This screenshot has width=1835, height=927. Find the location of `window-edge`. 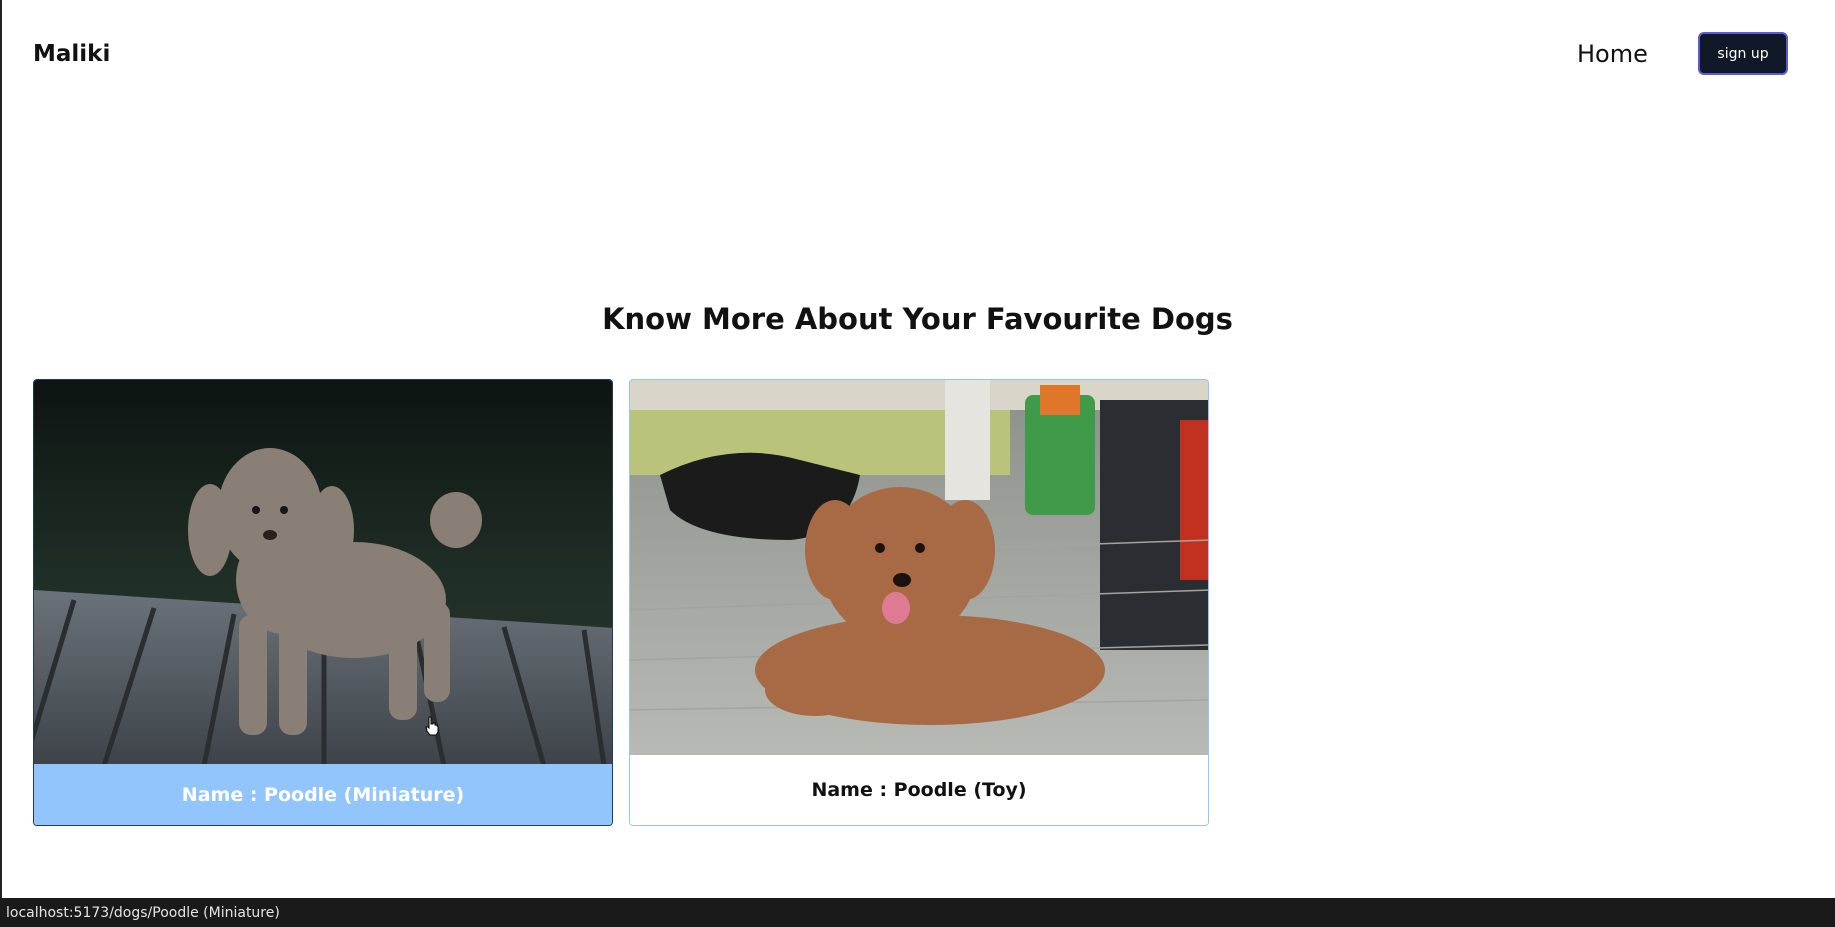

window-edge is located at coordinates (1, 449).